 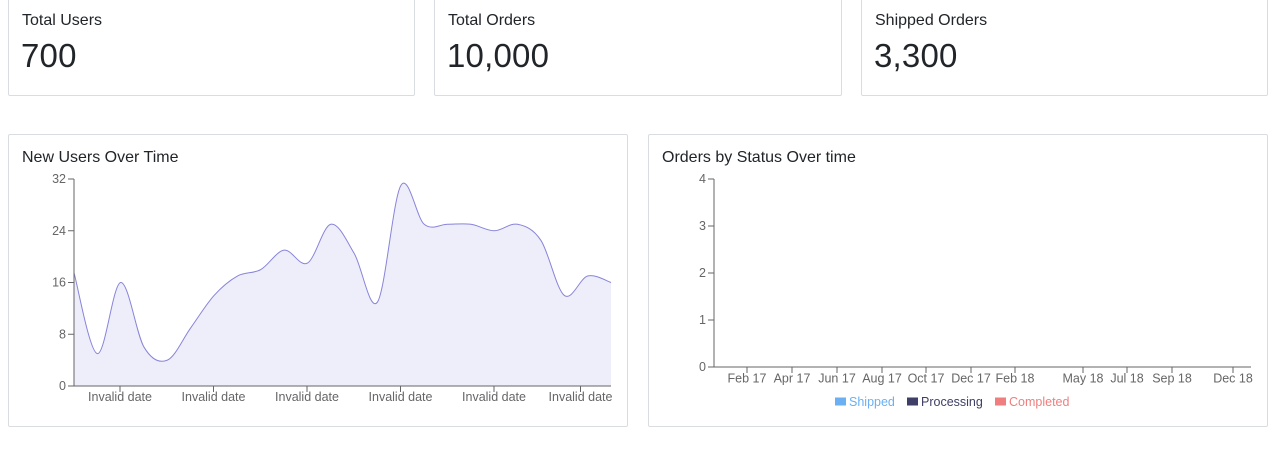 What do you see at coordinates (1039, 402) in the screenshot?
I see `legend-label-completed: Completed` at bounding box center [1039, 402].